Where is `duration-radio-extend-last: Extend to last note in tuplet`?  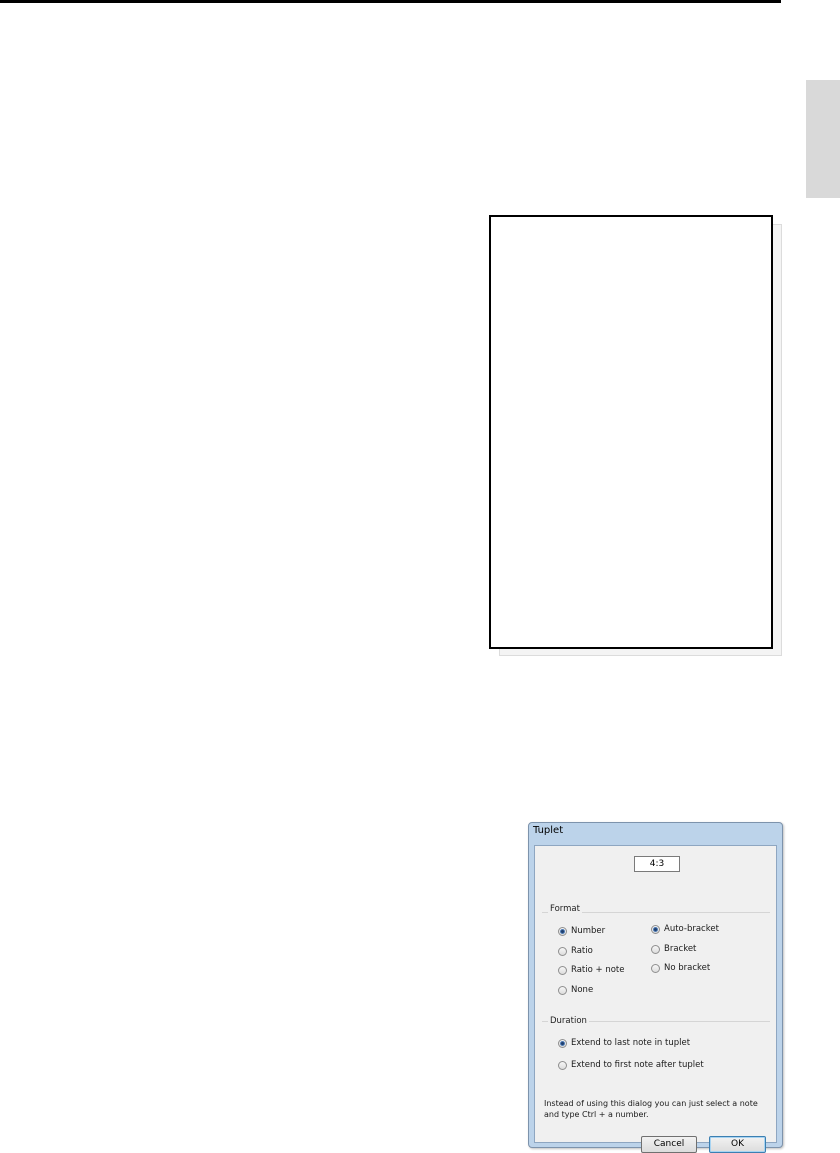
duration-radio-extend-last: Extend to last note in tuplet is located at coordinates (624, 1043).